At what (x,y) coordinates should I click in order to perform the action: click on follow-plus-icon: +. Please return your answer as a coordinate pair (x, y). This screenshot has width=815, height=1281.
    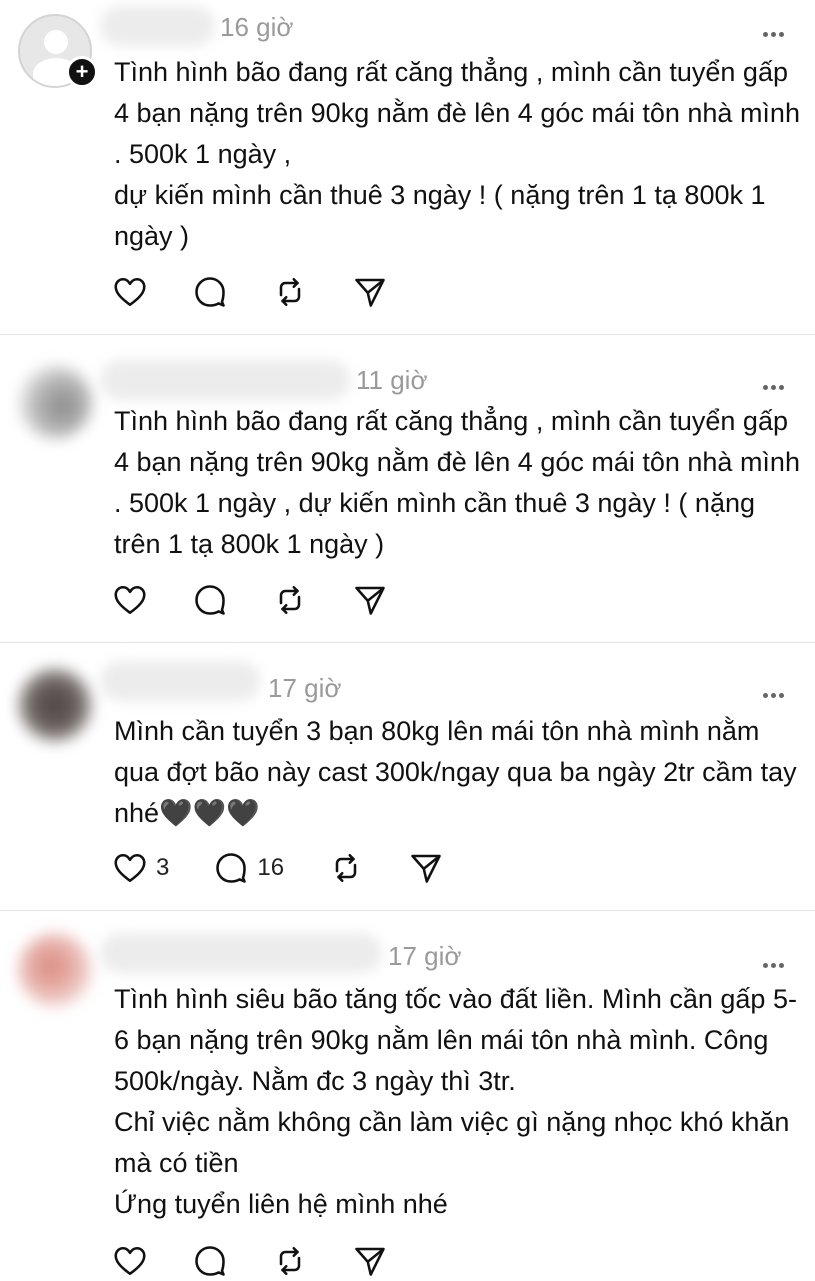
    Looking at the image, I should click on (82, 72).